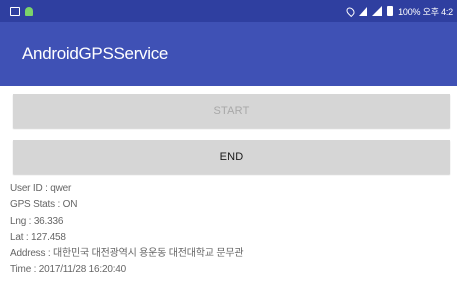 Image resolution: width=457 pixels, height=291 pixels. Describe the element at coordinates (425, 11) in the screenshot. I see `status-text: 100% 오후 4:2` at that location.